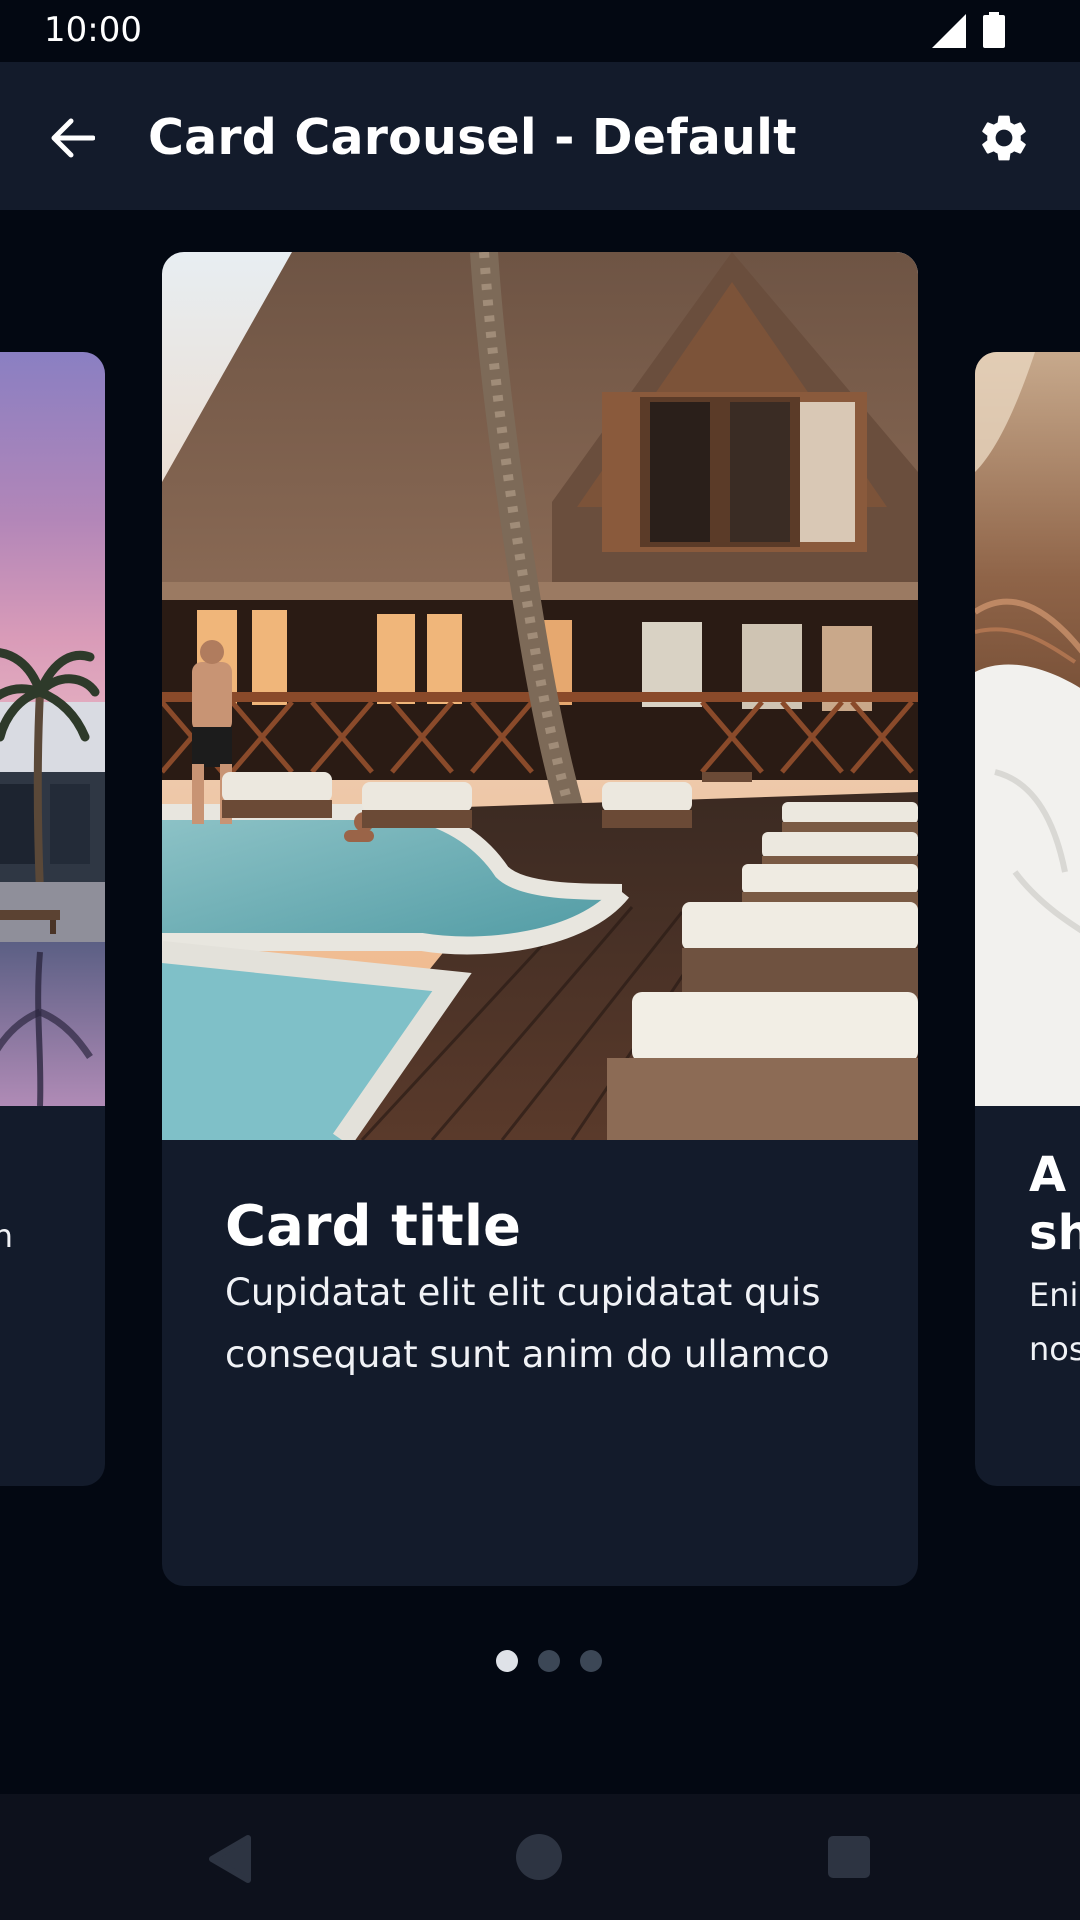 The height and width of the screenshot is (1920, 1080). I want to click on card-text-previous: n, so click(6, 1236).